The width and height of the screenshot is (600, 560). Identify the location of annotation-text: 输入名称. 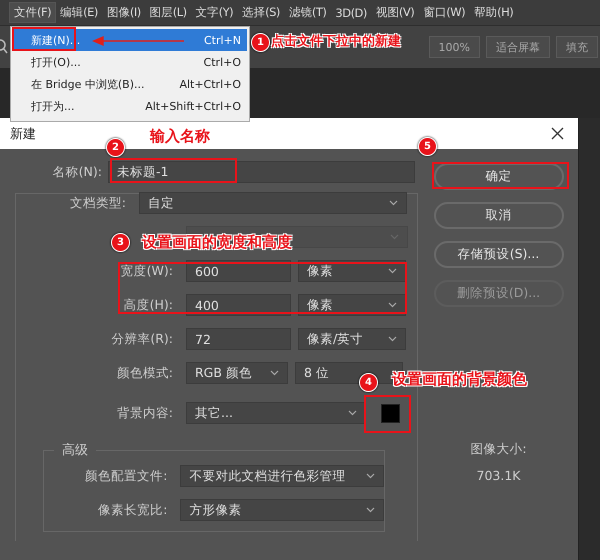
(180, 136).